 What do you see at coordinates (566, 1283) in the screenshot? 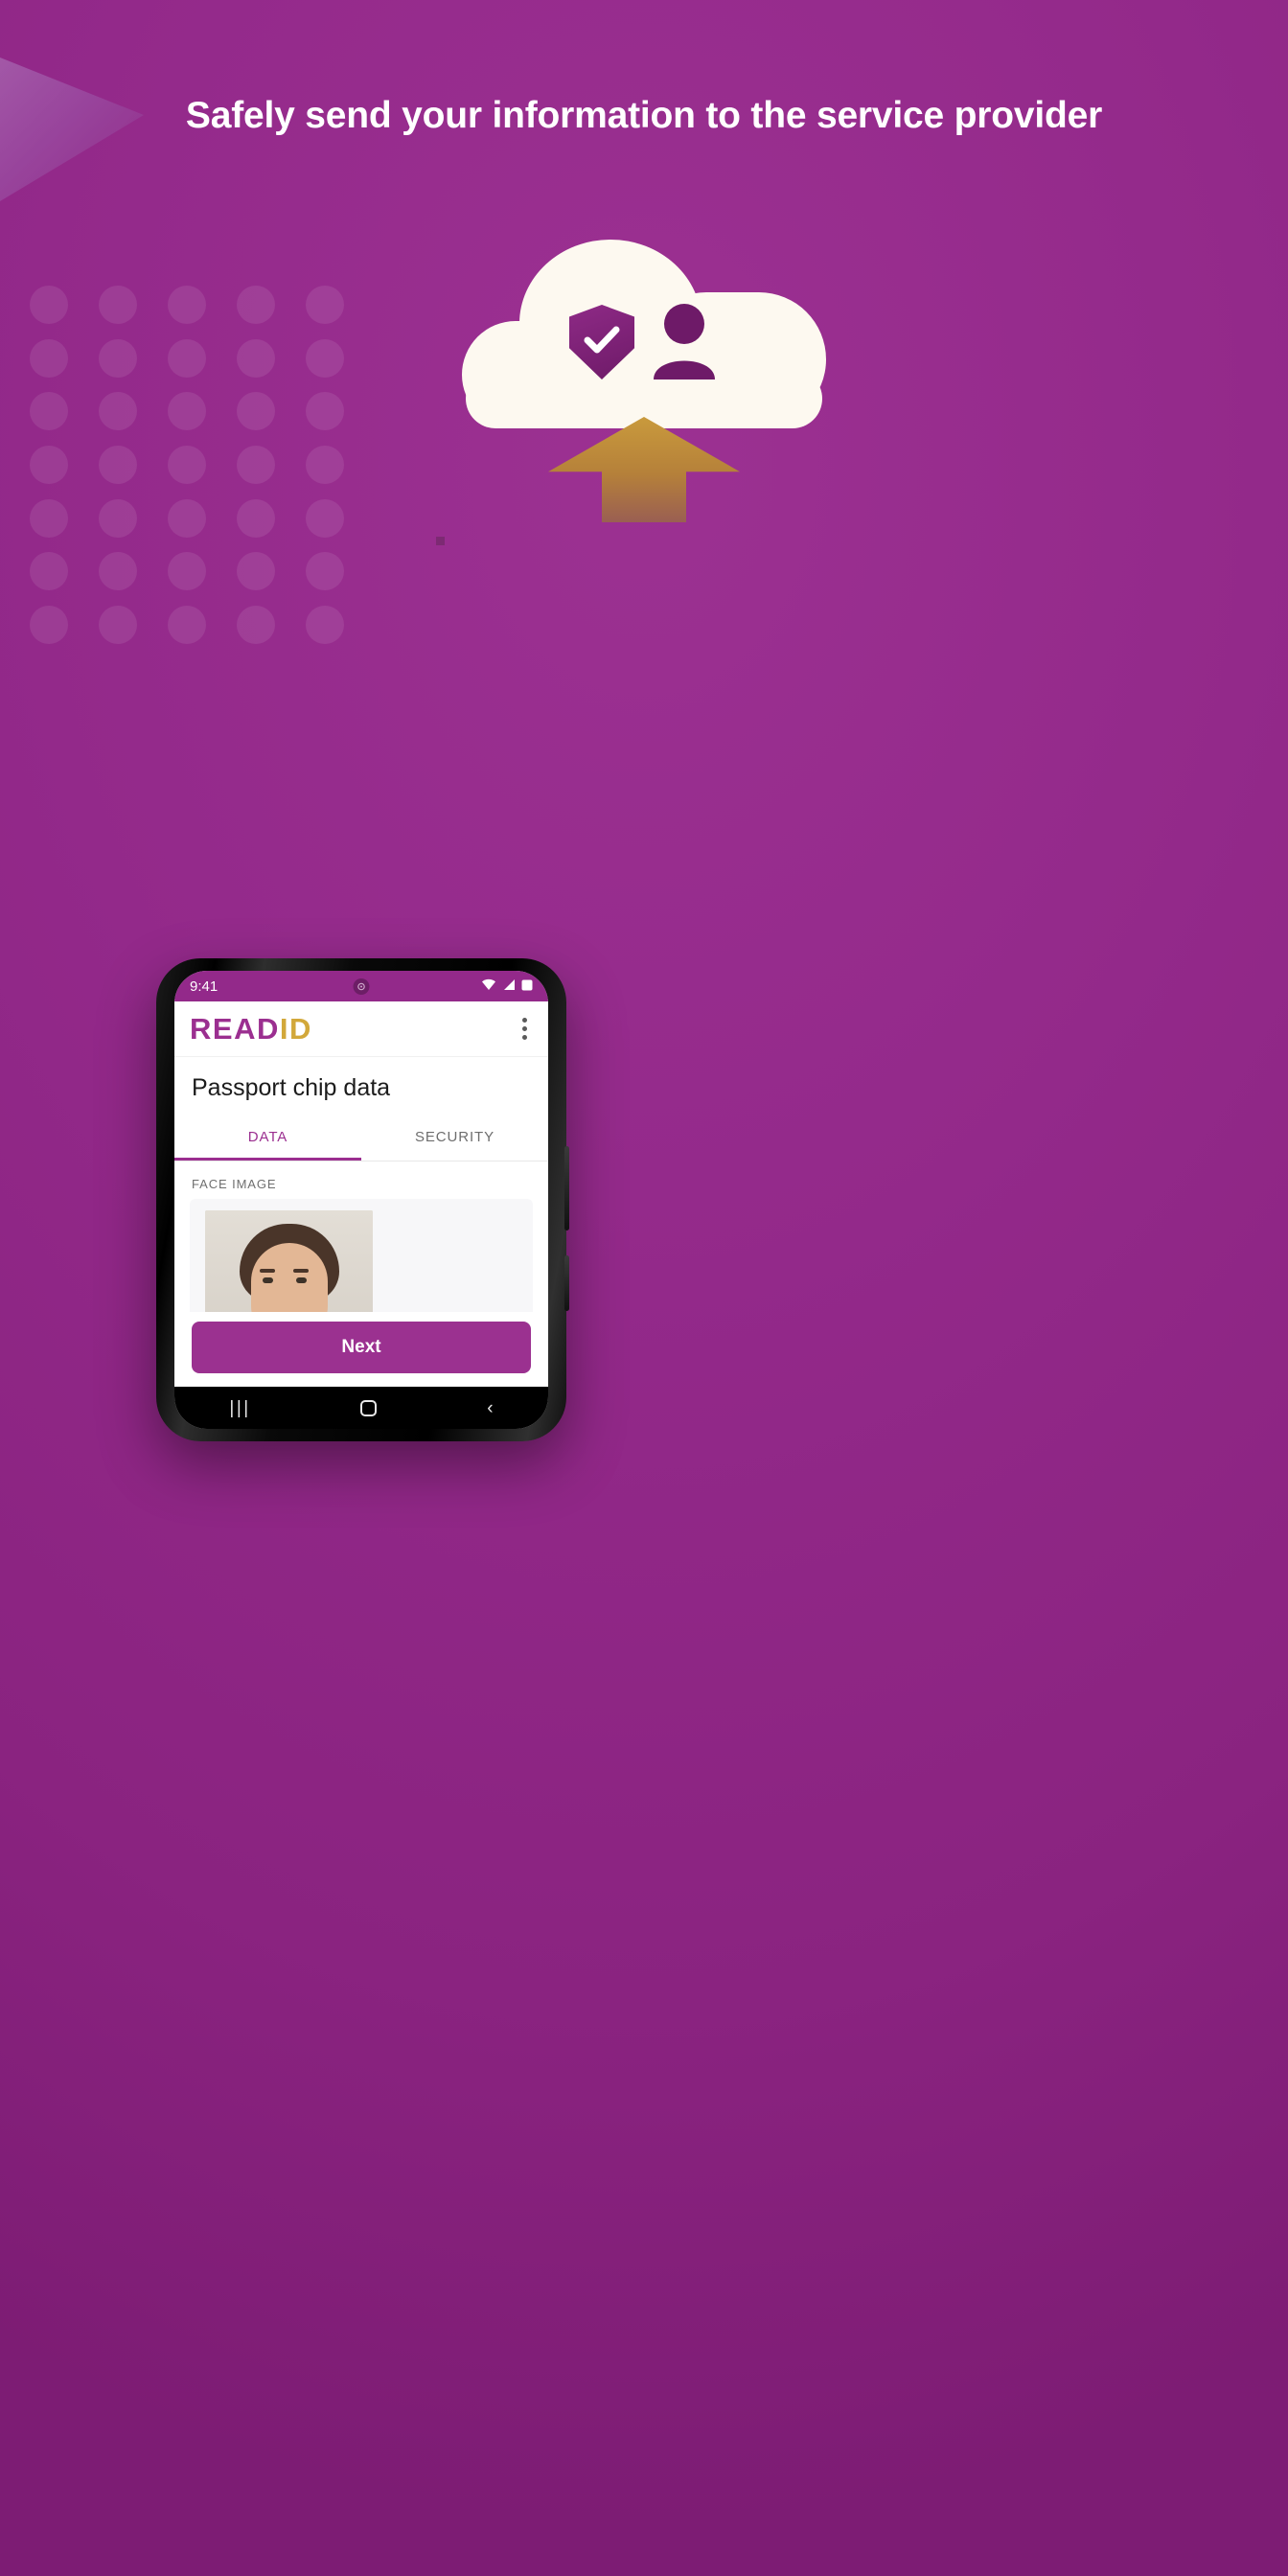
I see `phone-power-button` at bounding box center [566, 1283].